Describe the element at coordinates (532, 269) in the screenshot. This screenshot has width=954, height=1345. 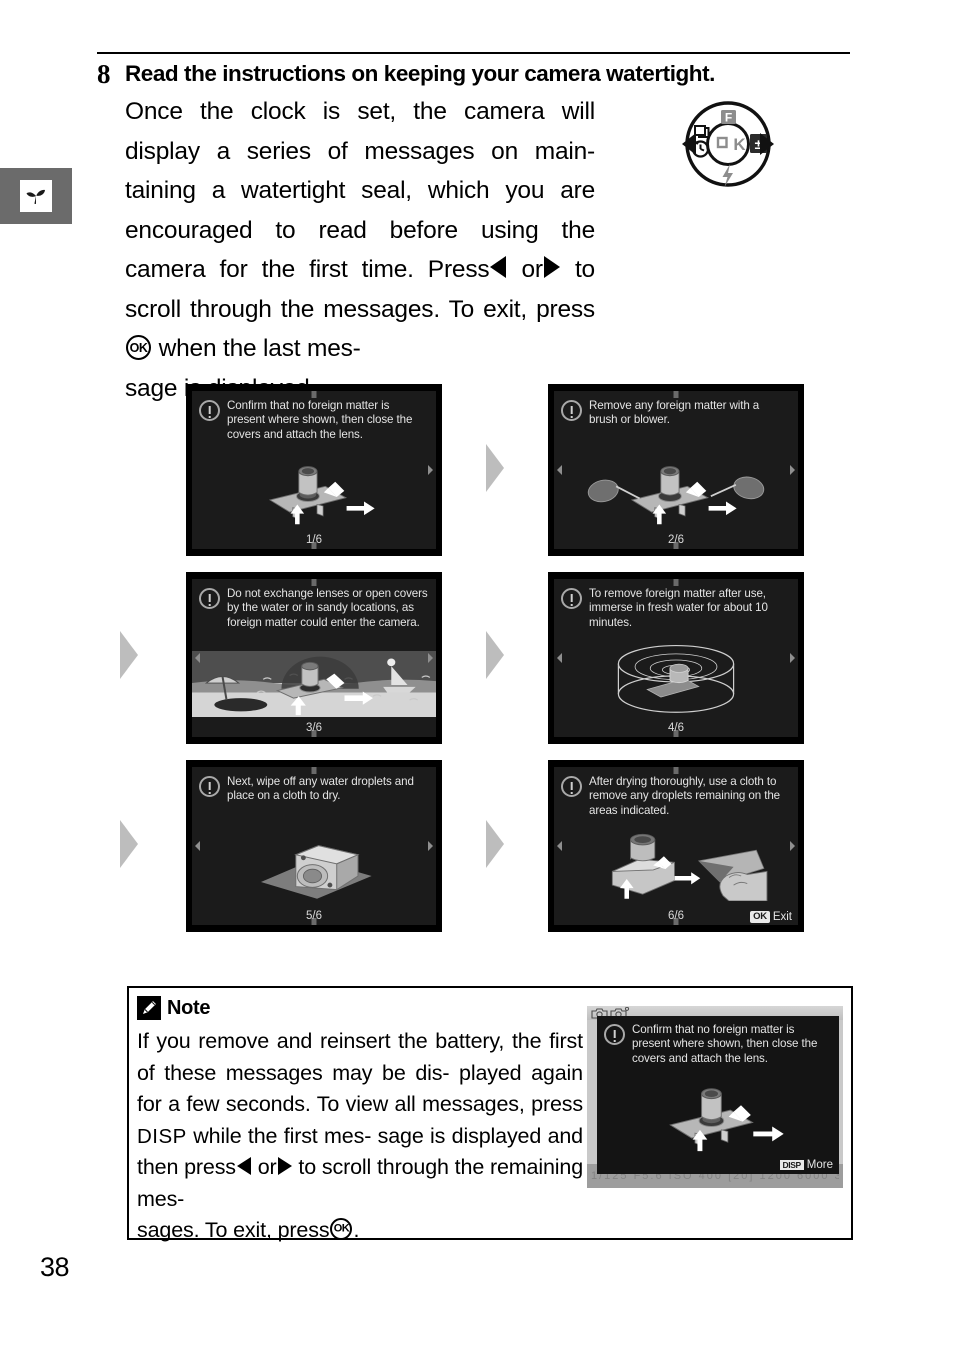
I see `body-line-6a: or` at that location.